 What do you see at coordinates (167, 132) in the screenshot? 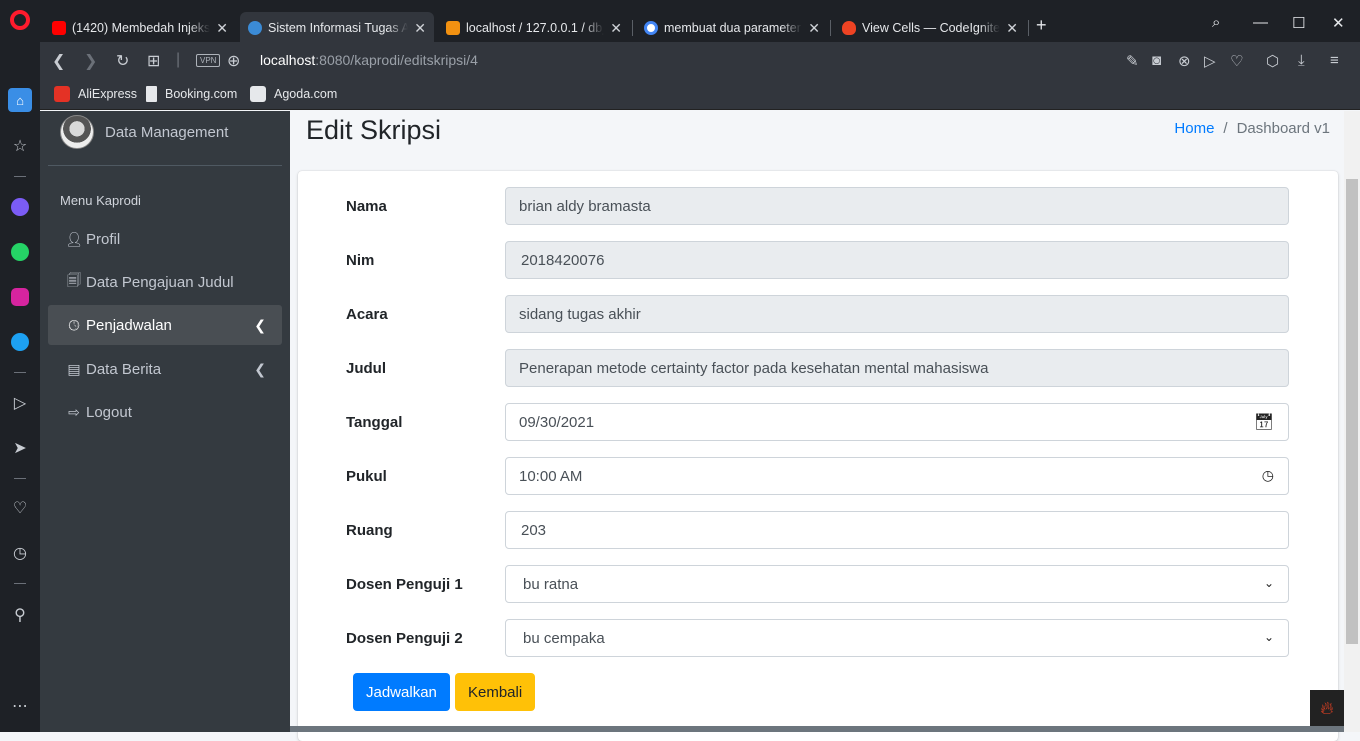
I see `user-name: Data Management` at bounding box center [167, 132].